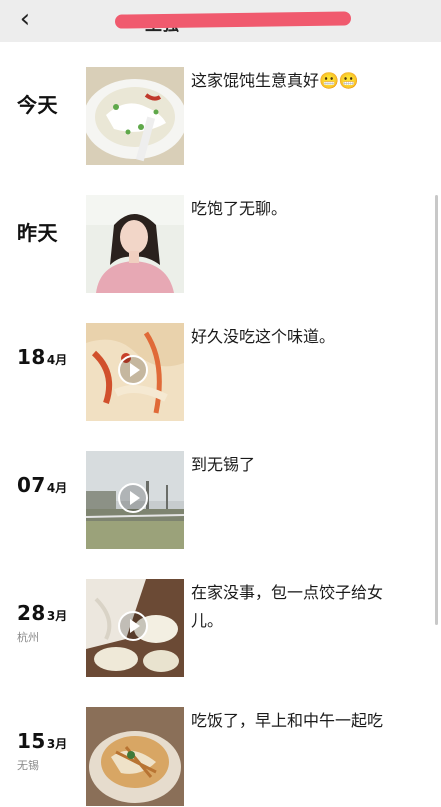 This screenshot has width=441, height=807. I want to click on post-text: 吃饱了无聊。, so click(239, 208).